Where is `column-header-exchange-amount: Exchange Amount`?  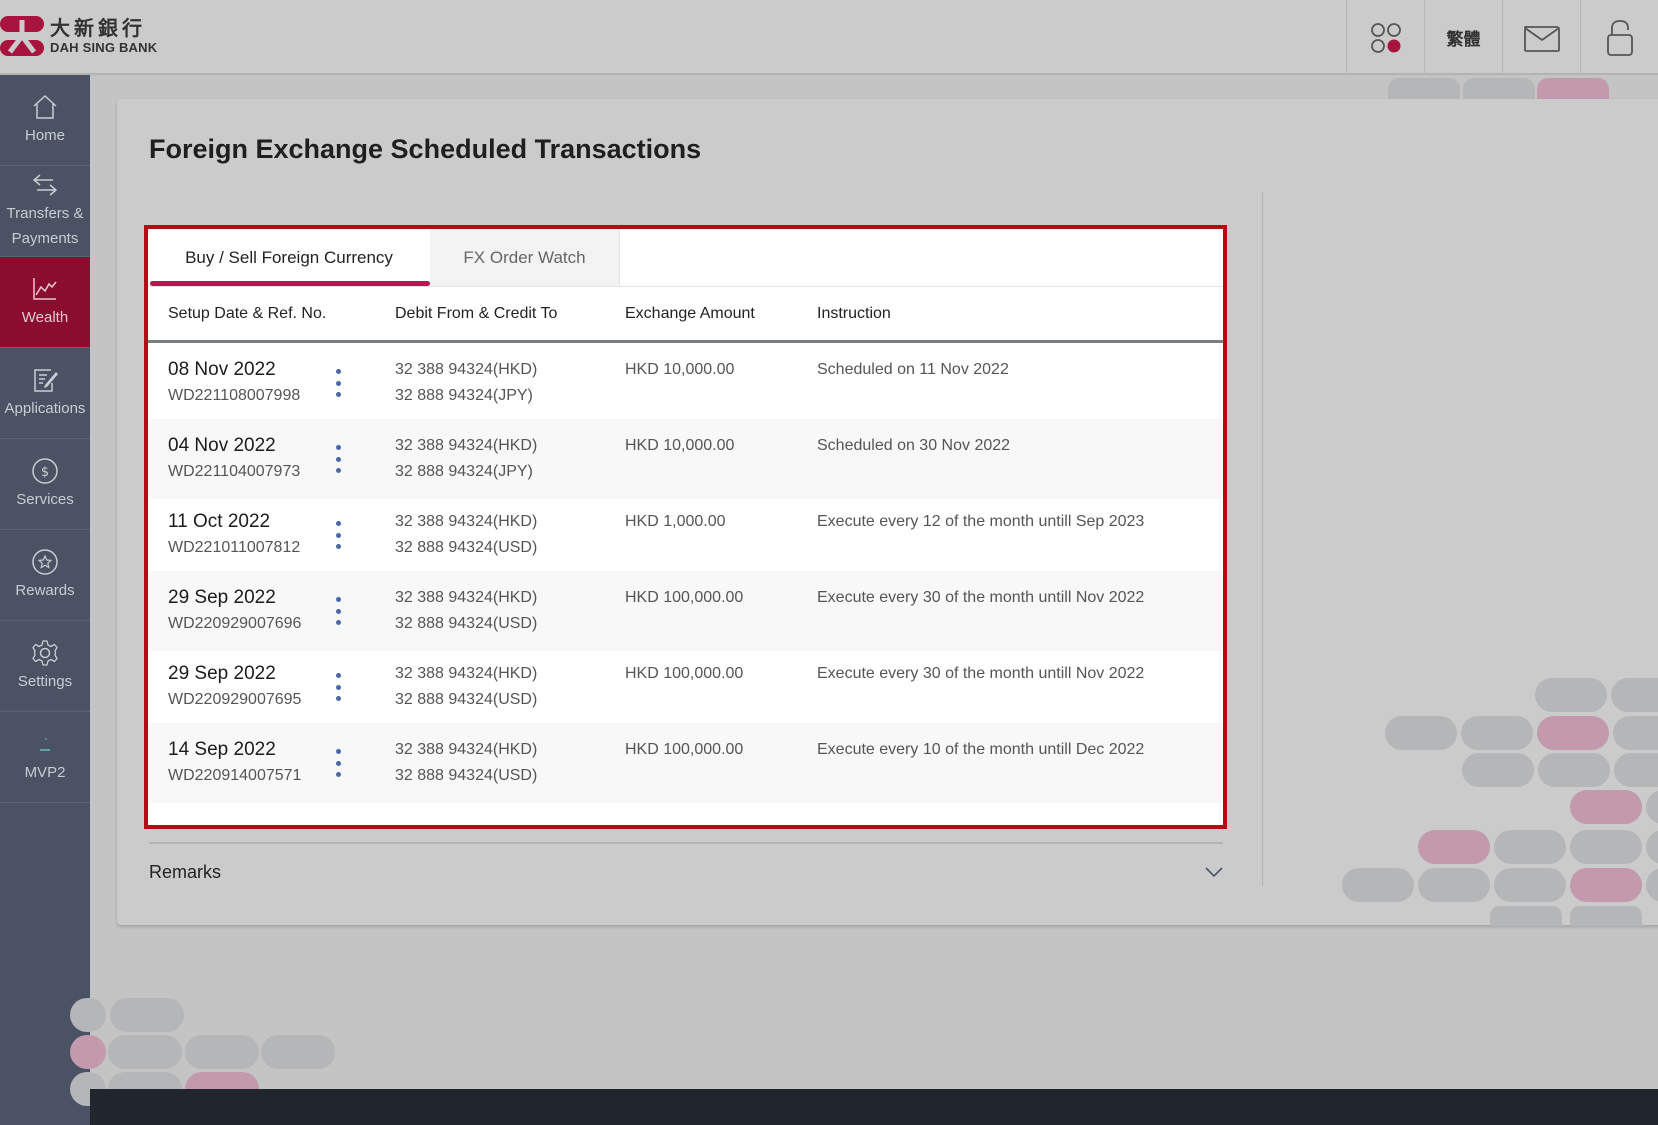
column-header-exchange-amount: Exchange Amount is located at coordinates (690, 313).